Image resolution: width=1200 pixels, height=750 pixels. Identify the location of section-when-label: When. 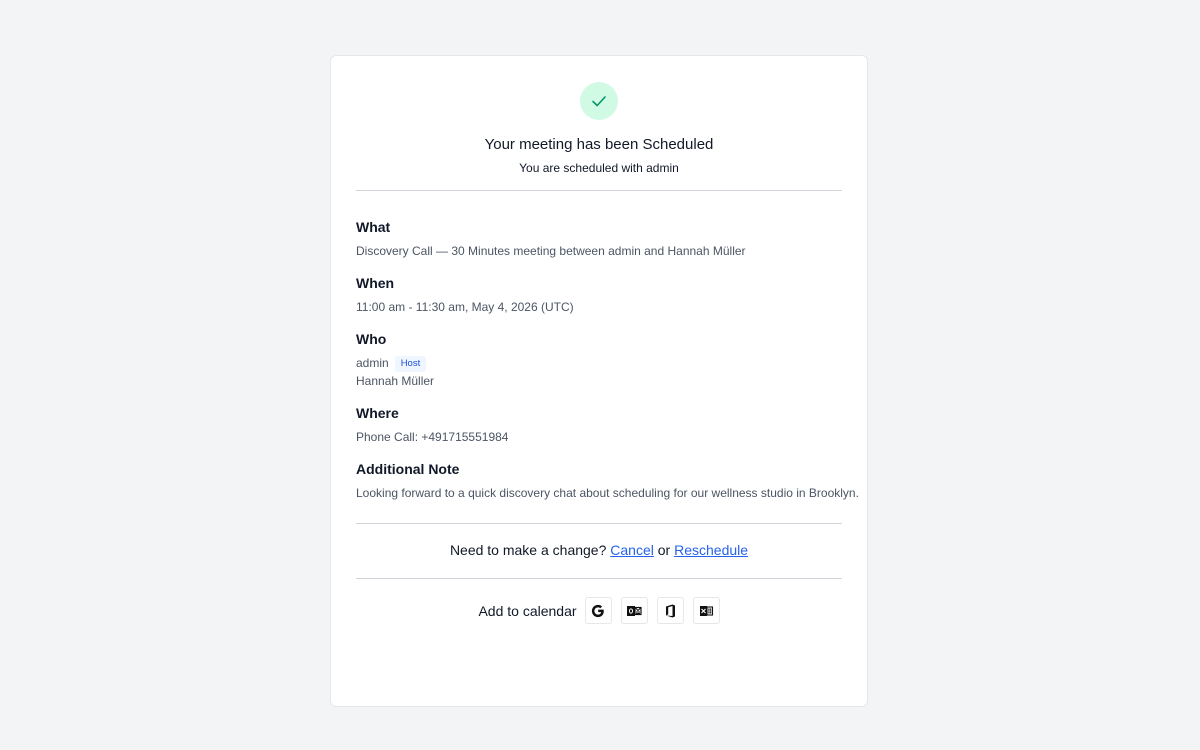
(375, 283).